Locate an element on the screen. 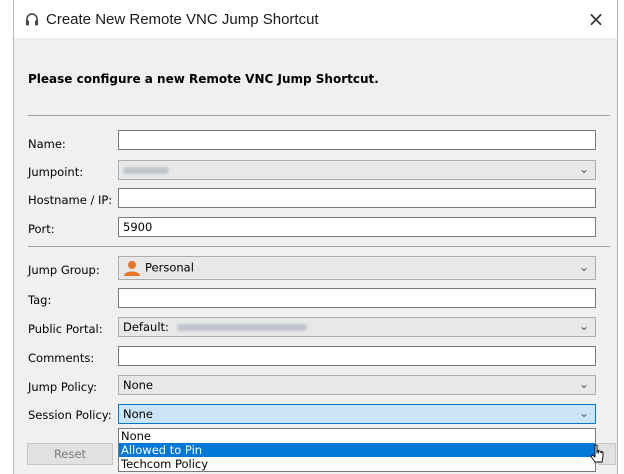 The width and height of the screenshot is (624, 474). jumpoint-select: ⌄ is located at coordinates (357, 170).